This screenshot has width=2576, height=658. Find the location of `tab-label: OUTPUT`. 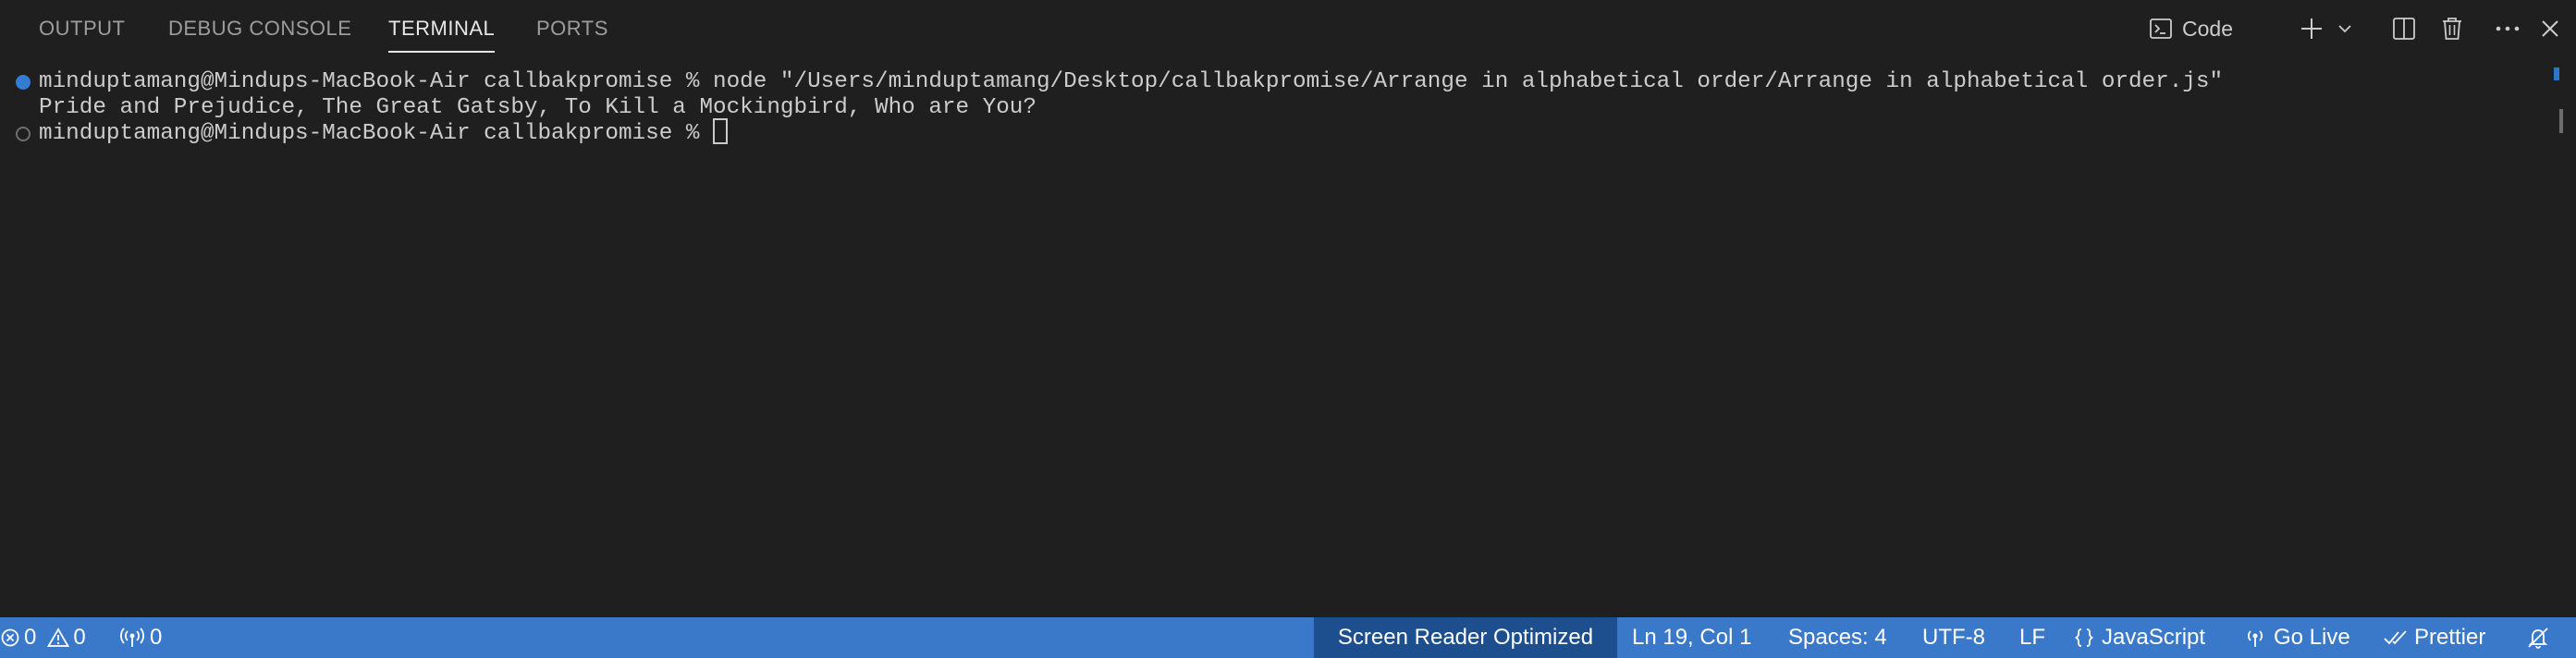

tab-label: OUTPUT is located at coordinates (82, 28).